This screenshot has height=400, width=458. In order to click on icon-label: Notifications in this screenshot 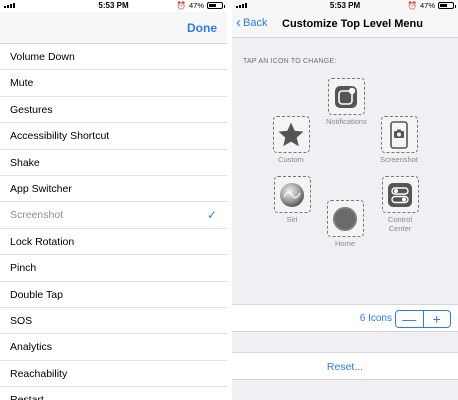, I will do `click(346, 121)`.